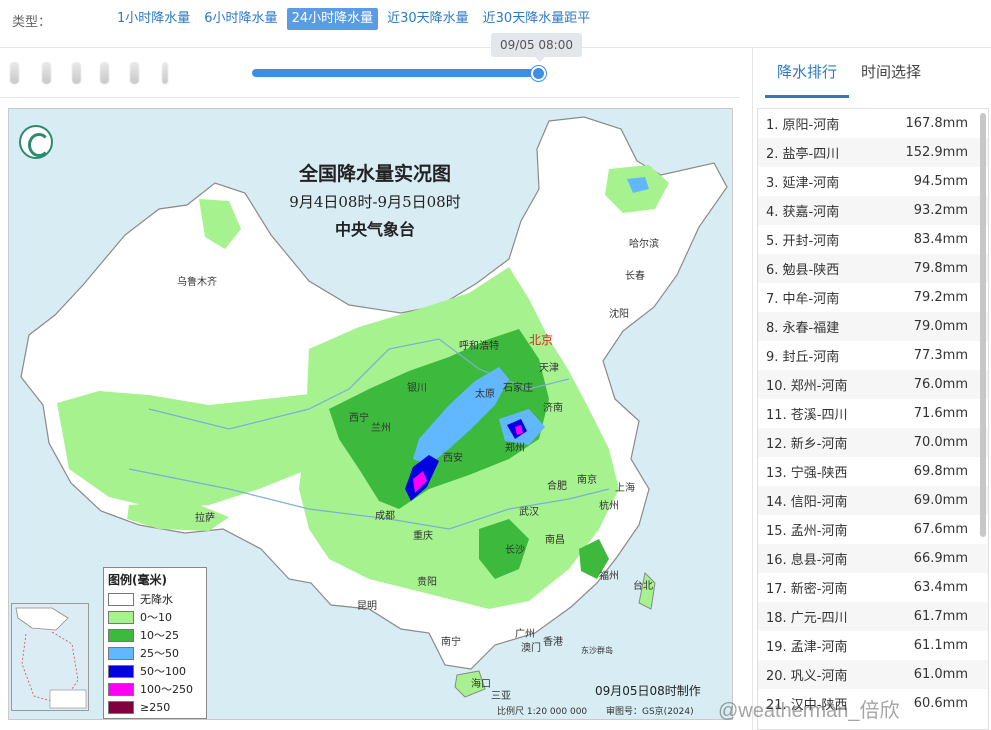  What do you see at coordinates (940, 210) in the screenshot?
I see `ranking-value: 93.2mm` at bounding box center [940, 210].